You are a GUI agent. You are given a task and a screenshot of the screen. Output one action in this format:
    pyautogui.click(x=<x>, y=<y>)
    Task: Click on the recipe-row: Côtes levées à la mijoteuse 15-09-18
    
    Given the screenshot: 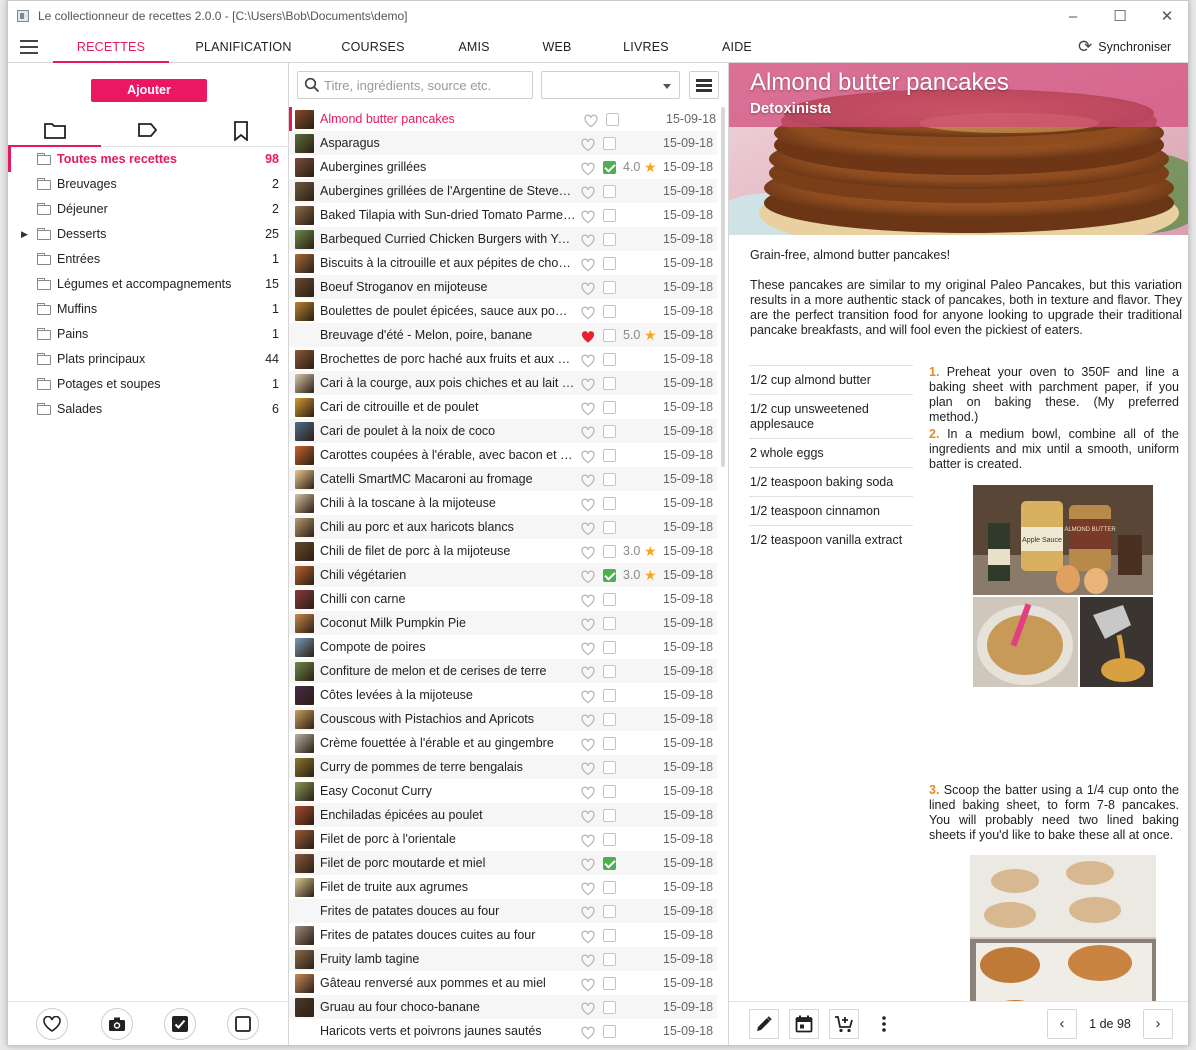 What is the action you would take?
    pyautogui.click(x=503, y=695)
    